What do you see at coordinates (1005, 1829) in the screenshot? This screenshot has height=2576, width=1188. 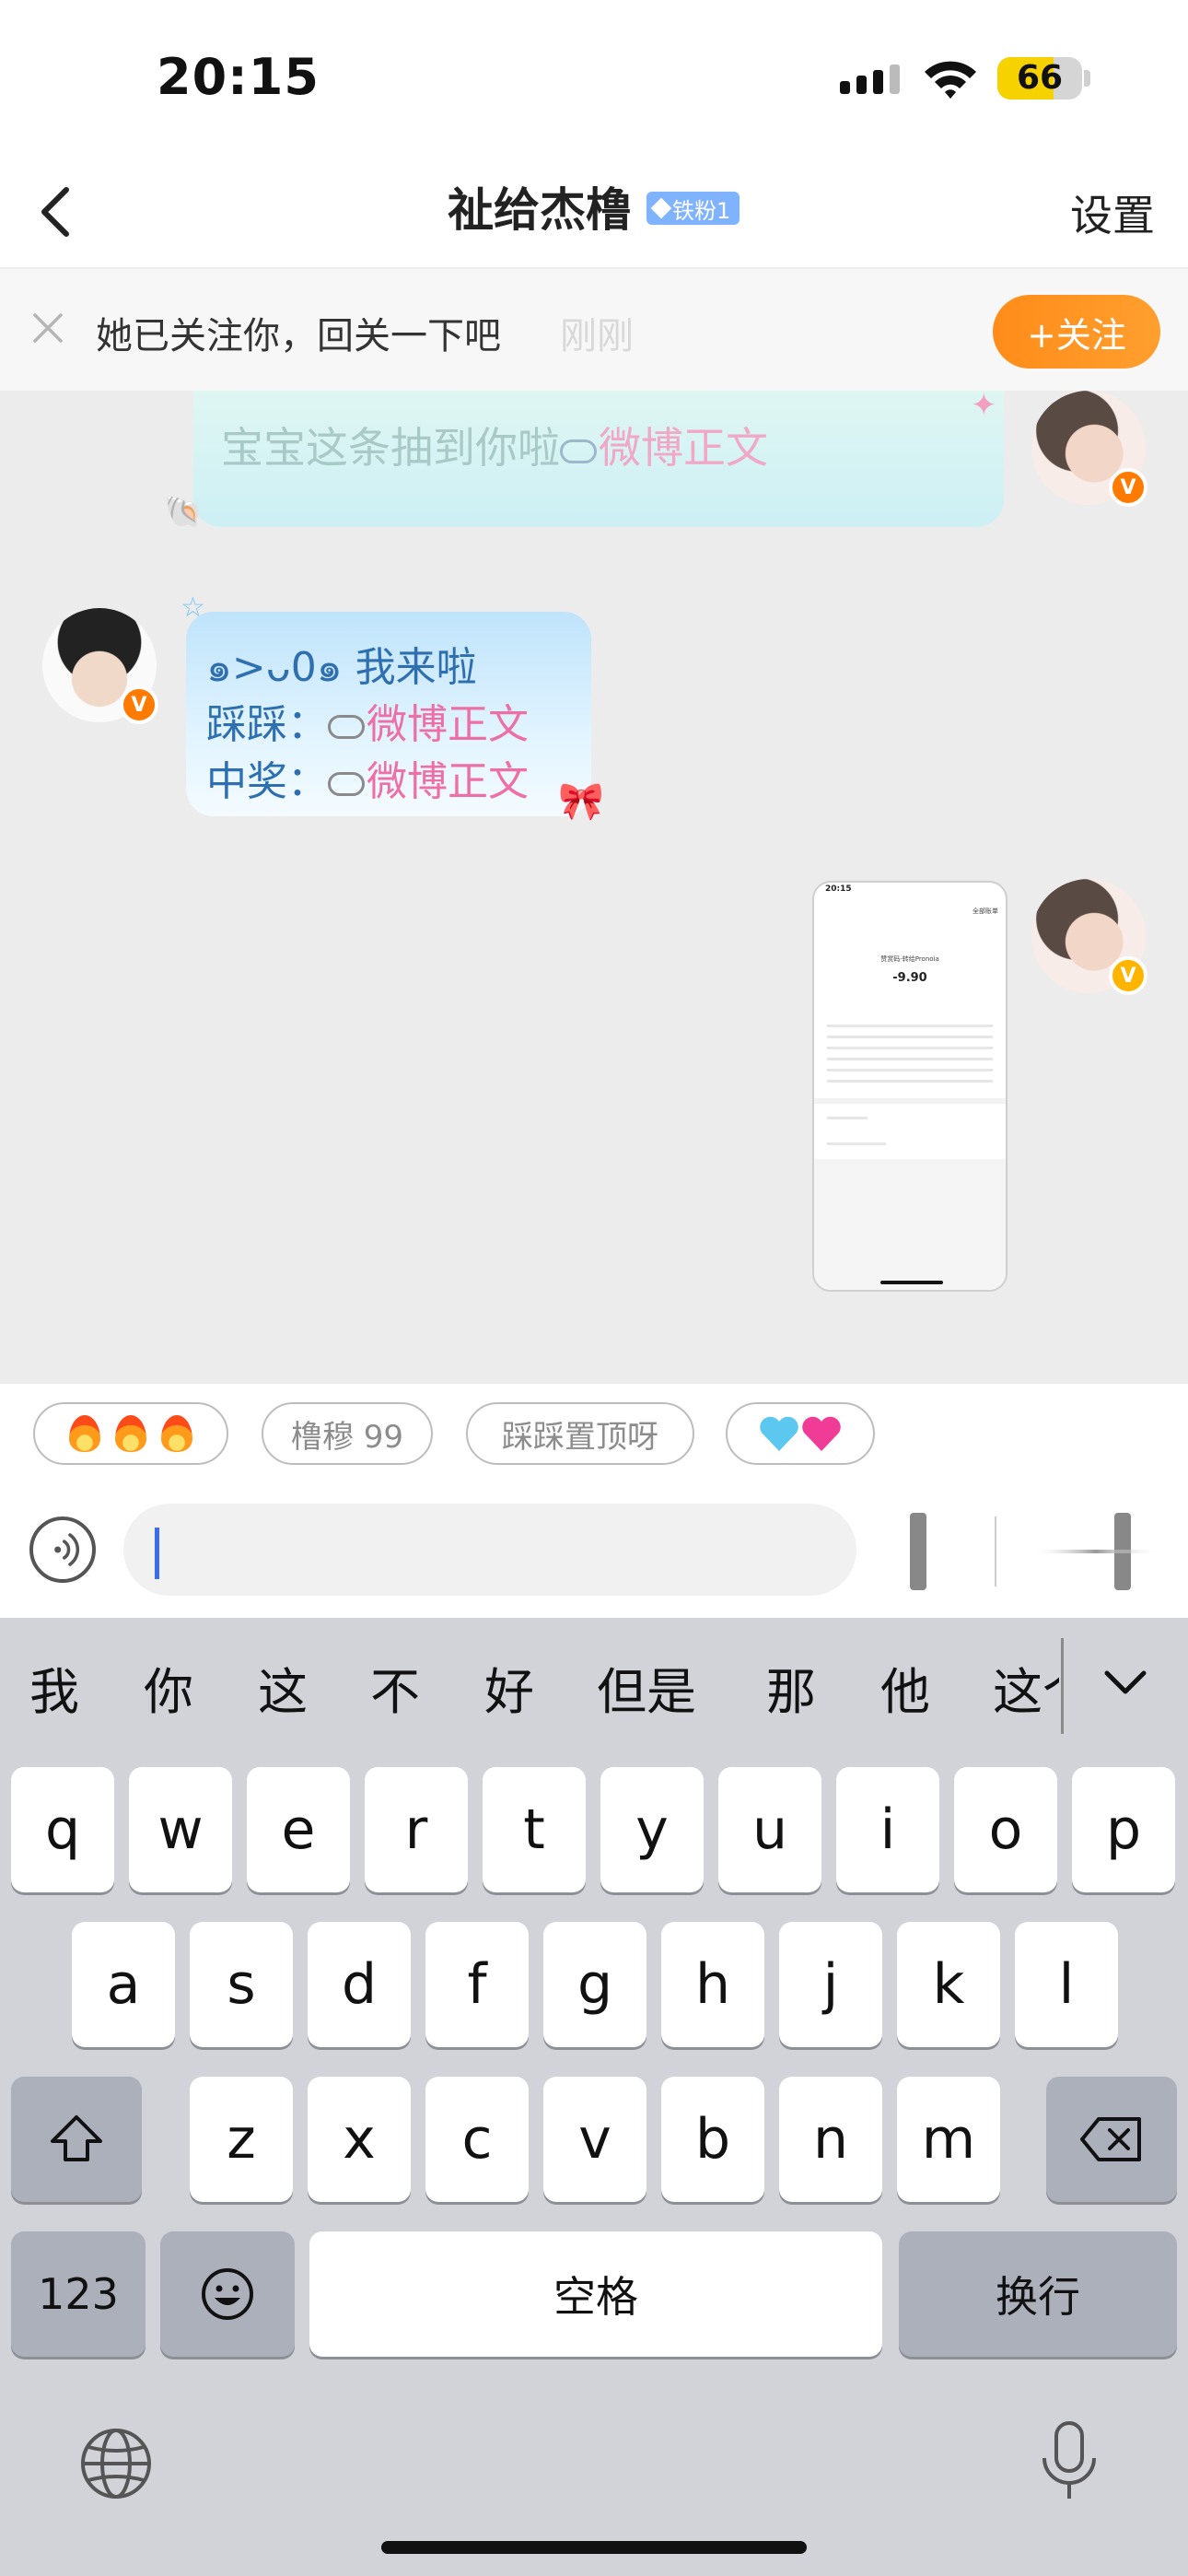 I see `key-o: o` at bounding box center [1005, 1829].